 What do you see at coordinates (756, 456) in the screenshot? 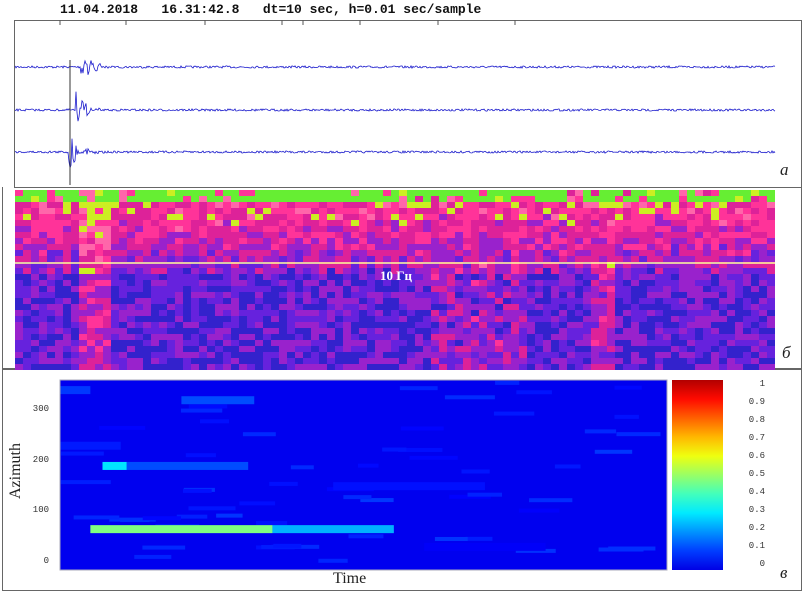
I see `colorbar-tick-label: 0.6` at bounding box center [756, 456].